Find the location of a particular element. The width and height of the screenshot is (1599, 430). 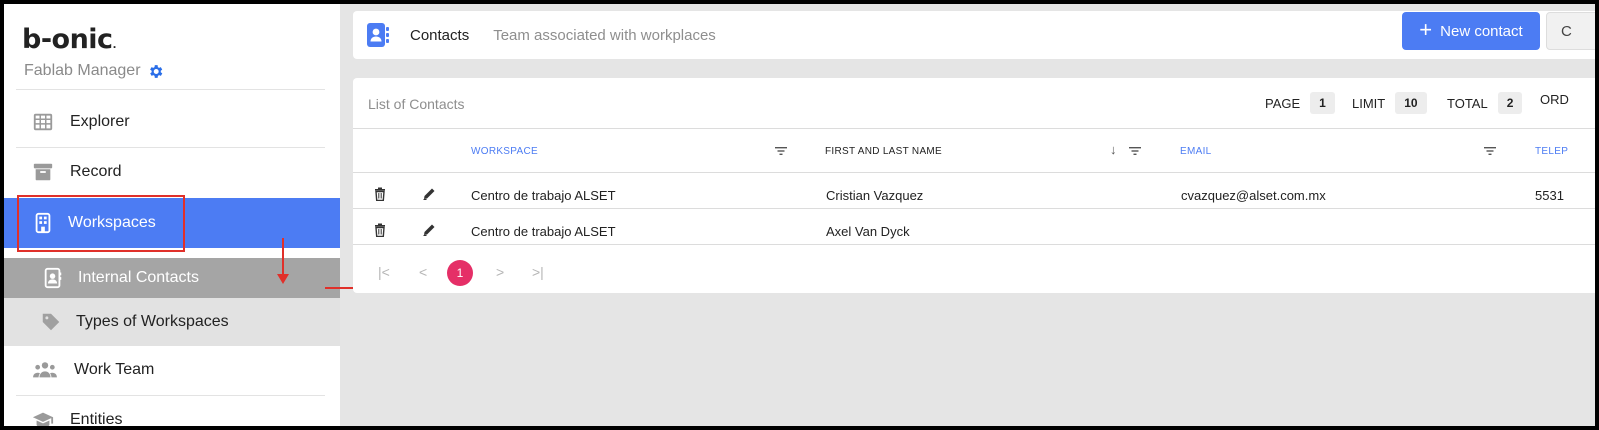

column-header-email: EMAIL is located at coordinates (1196, 151).